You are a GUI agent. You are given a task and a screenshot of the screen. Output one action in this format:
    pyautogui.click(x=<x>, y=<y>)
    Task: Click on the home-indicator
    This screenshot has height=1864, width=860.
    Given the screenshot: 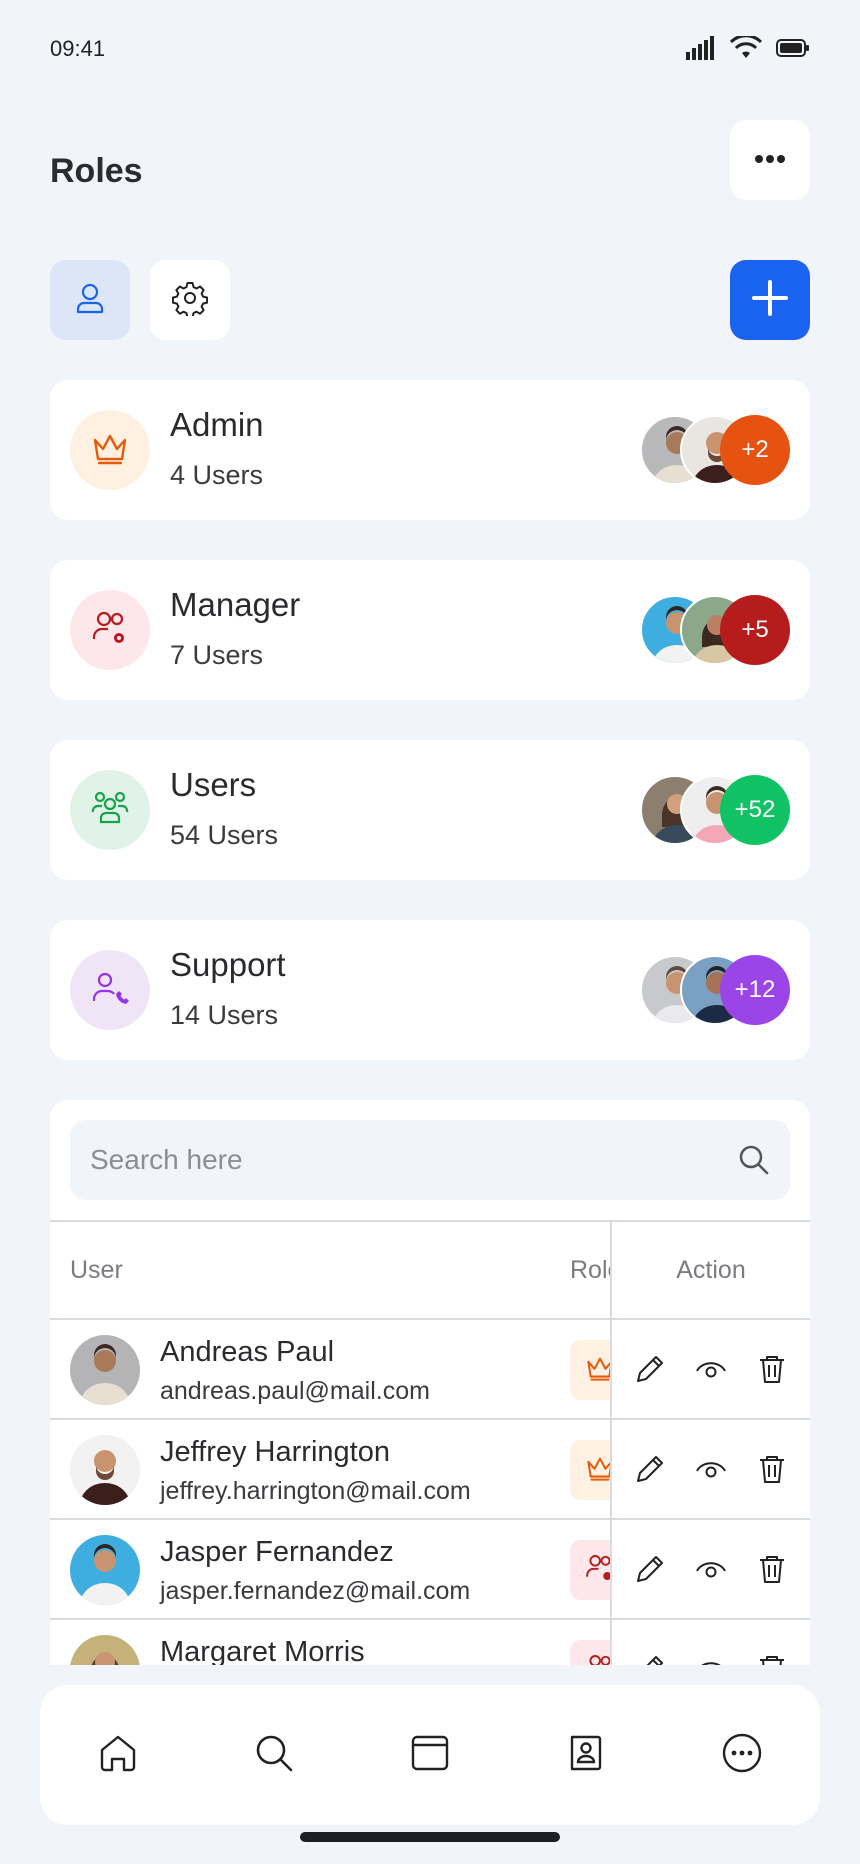 What is the action you would take?
    pyautogui.click(x=430, y=1837)
    